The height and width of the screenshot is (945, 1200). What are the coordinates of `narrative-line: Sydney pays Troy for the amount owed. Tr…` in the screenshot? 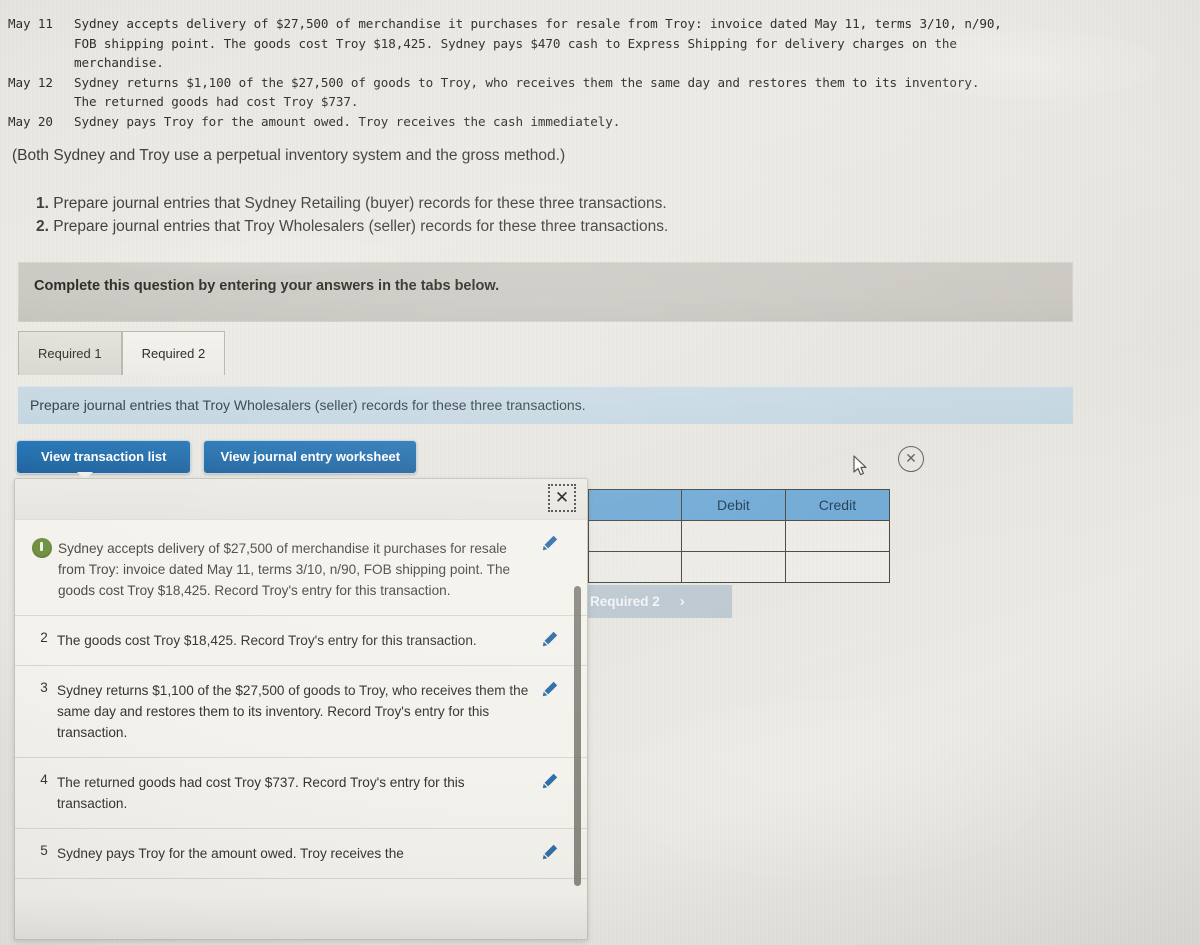 It's located at (347, 121).